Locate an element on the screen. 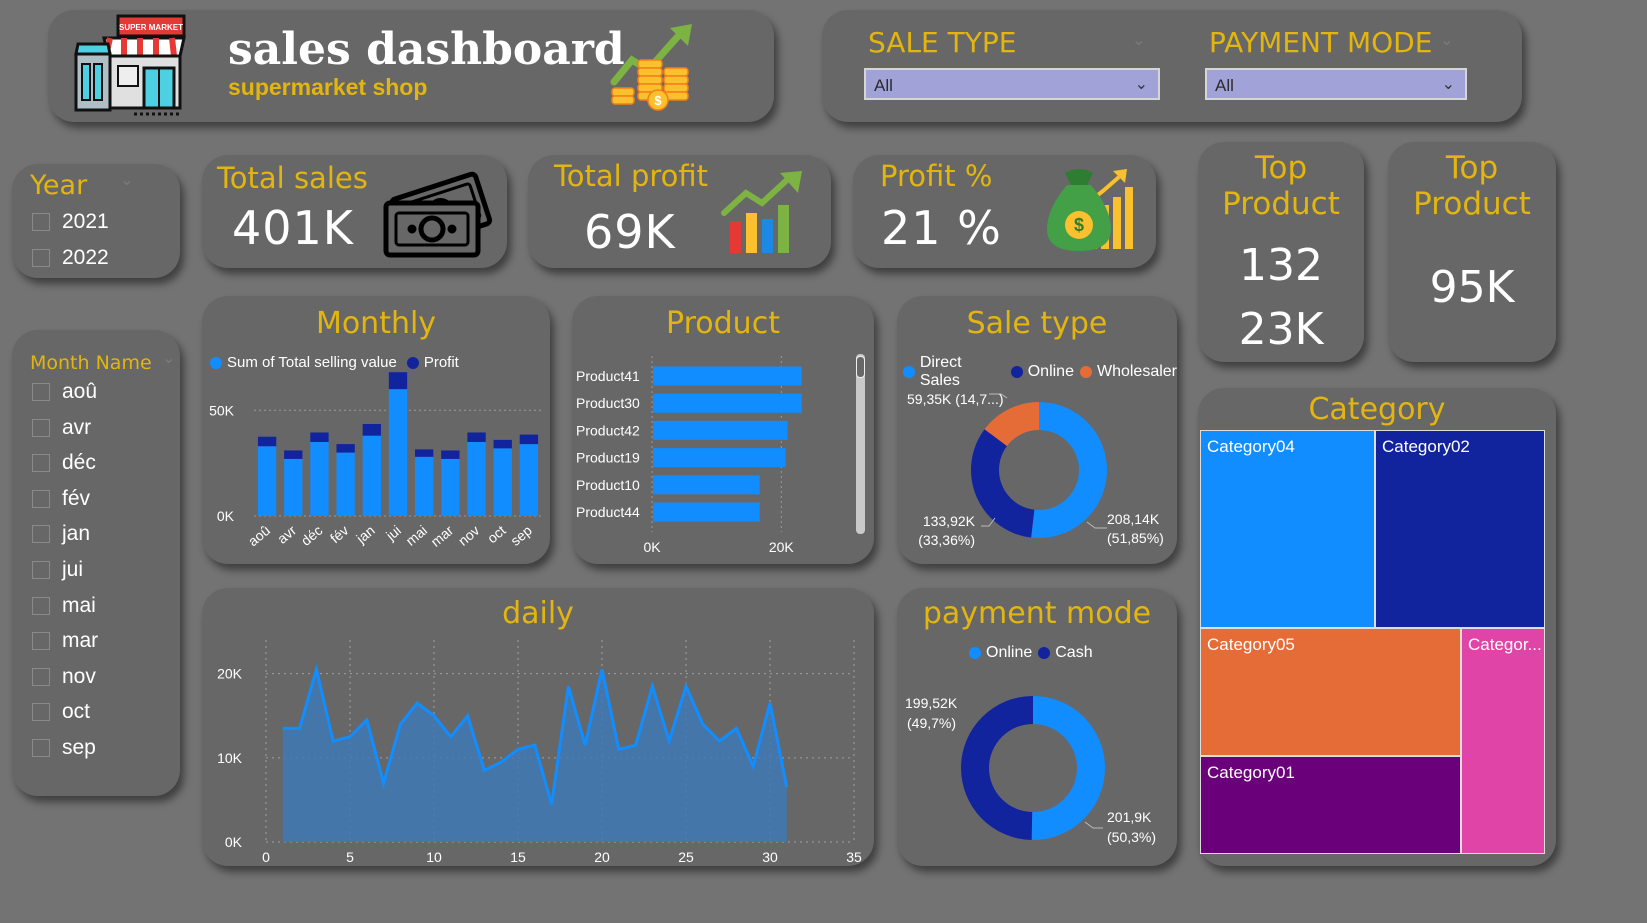  payment-mode-donut: 201,9K (50,3%) 199,52K (49,7%) is located at coordinates (1030, 770).